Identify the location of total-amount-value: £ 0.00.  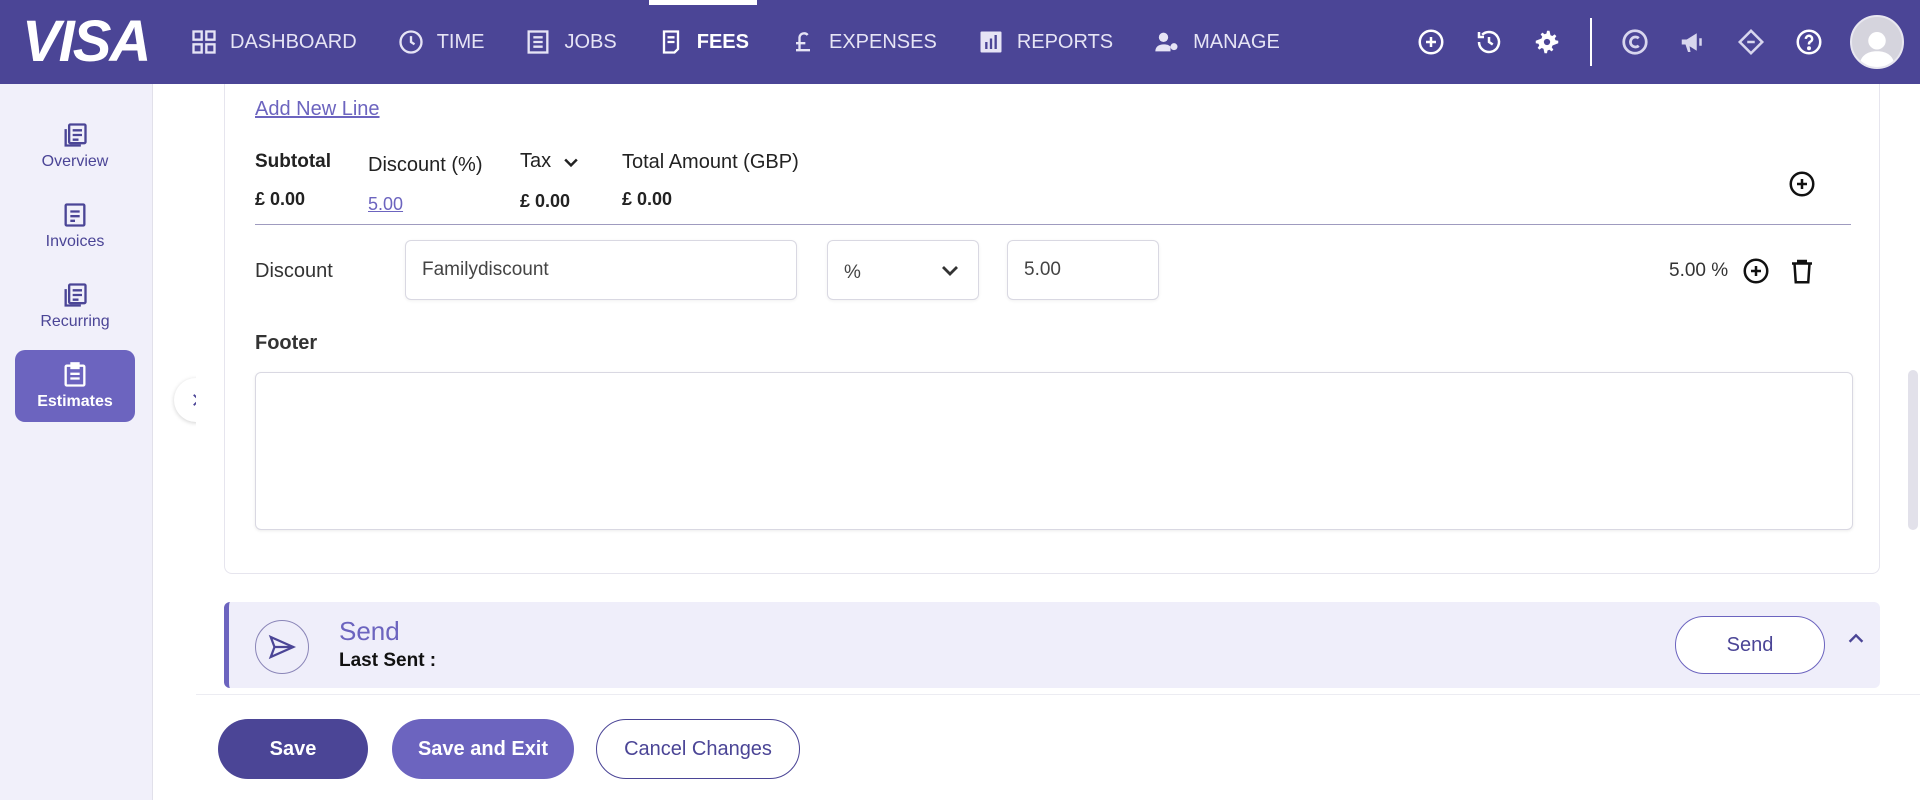
(647, 199).